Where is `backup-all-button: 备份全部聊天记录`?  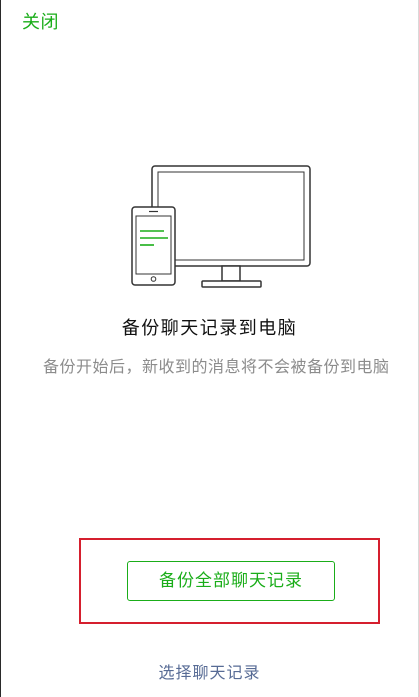 backup-all-button: 备份全部聊天记录 is located at coordinates (231, 581).